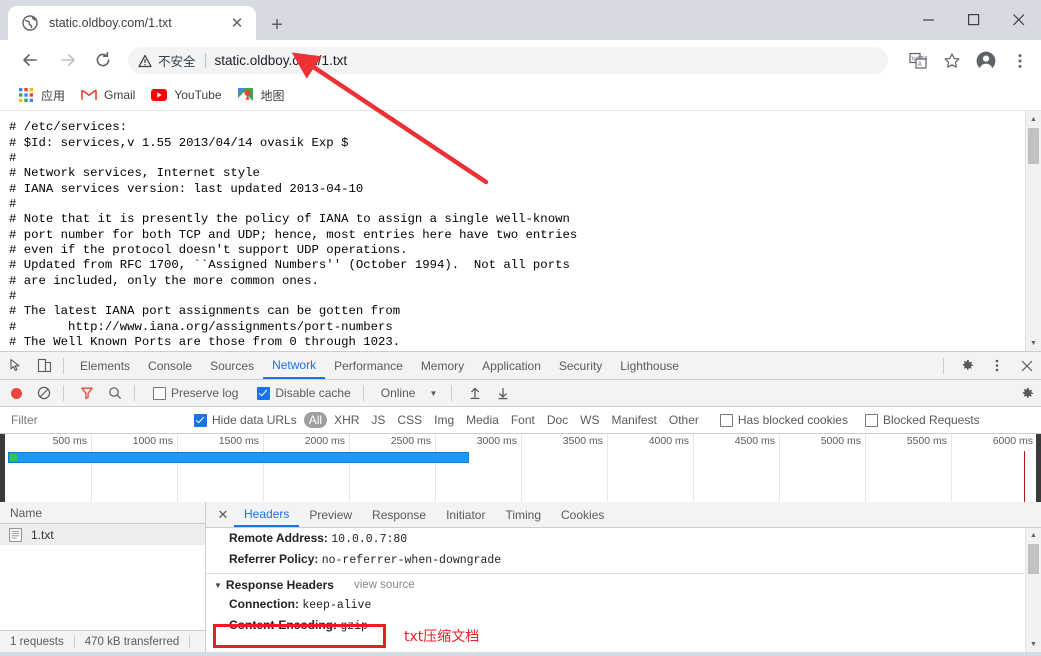 This screenshot has width=1041, height=656. Describe the element at coordinates (44, 366) in the screenshot. I see `device-toolbar-icon` at that location.